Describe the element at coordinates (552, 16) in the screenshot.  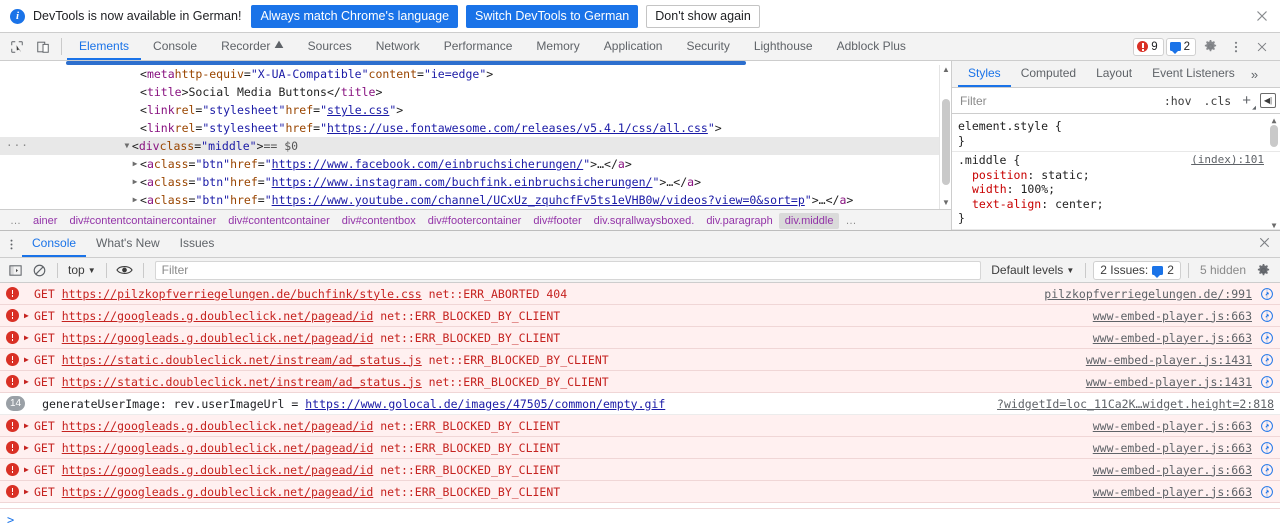
I see `switch-devtools-language-button: Switch DevTools to German` at that location.